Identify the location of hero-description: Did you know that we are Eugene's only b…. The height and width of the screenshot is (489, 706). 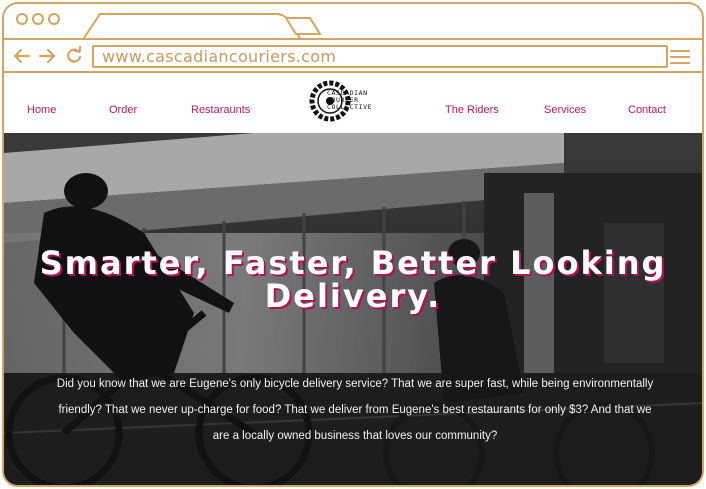
(355, 410).